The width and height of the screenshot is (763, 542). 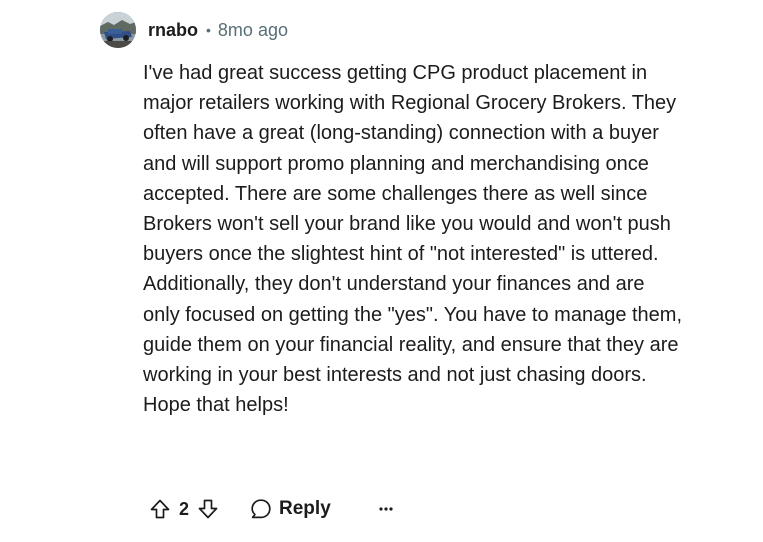 I want to click on upvote-arrow-icon, so click(x=160, y=509).